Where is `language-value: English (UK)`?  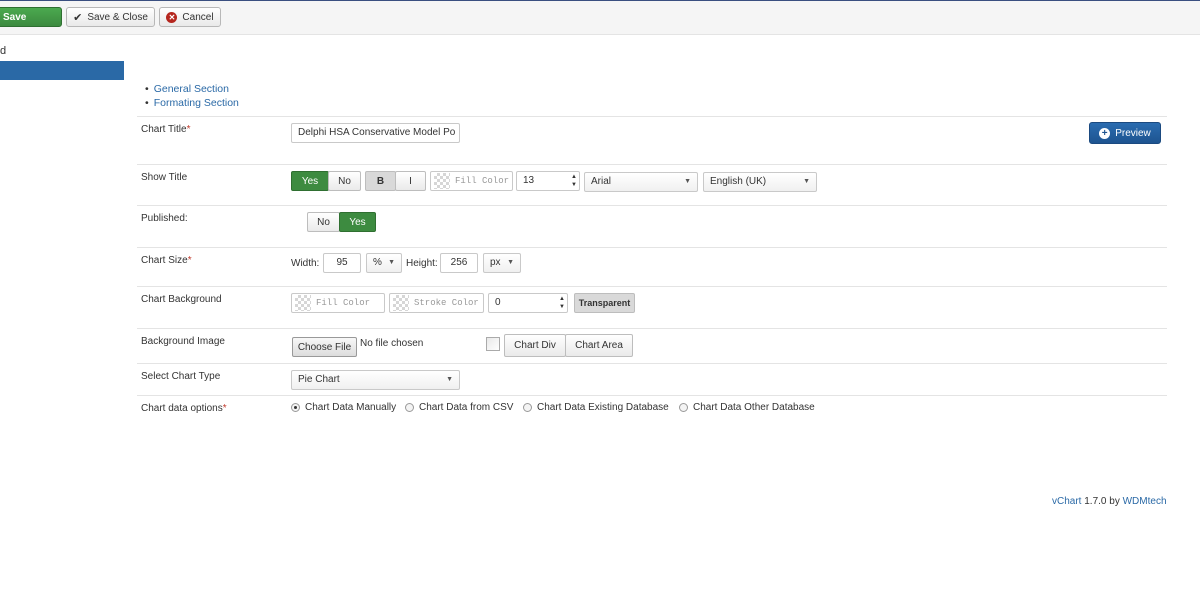 language-value: English (UK) is located at coordinates (738, 181).